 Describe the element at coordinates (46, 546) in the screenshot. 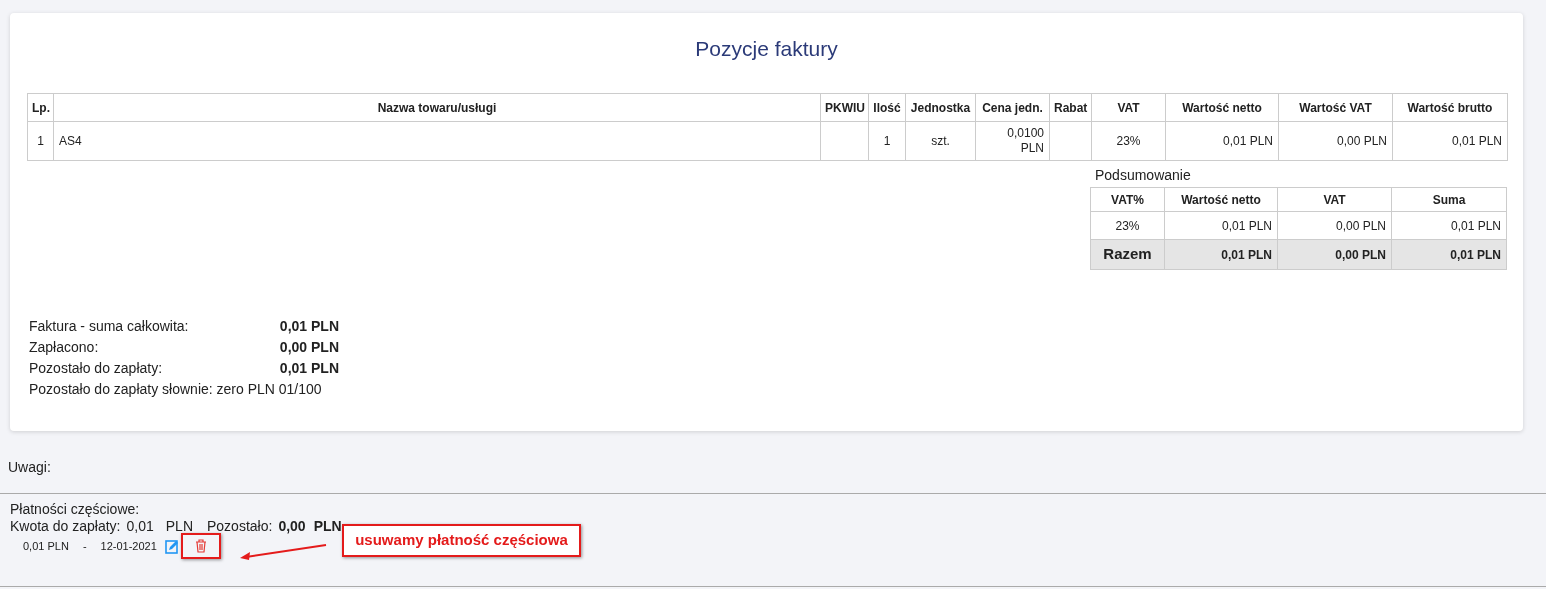

I see `payment-amount: 0,01 PLN` at that location.